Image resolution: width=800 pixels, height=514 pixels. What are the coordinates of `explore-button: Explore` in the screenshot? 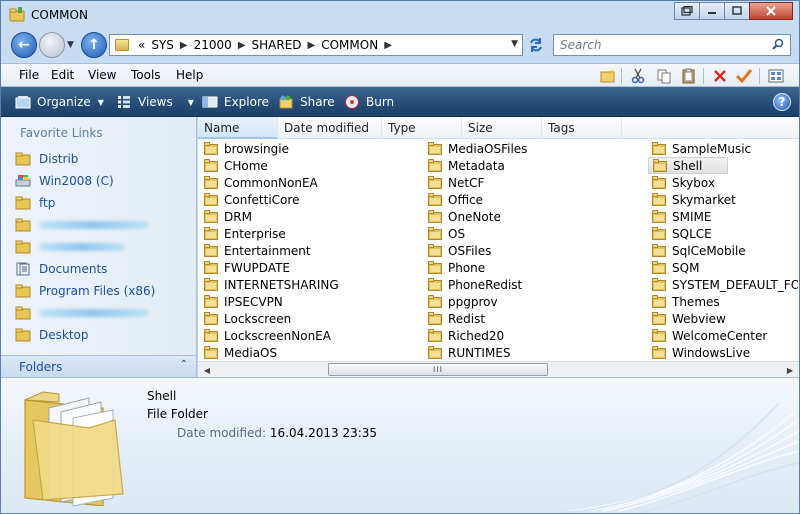 It's located at (235, 102).